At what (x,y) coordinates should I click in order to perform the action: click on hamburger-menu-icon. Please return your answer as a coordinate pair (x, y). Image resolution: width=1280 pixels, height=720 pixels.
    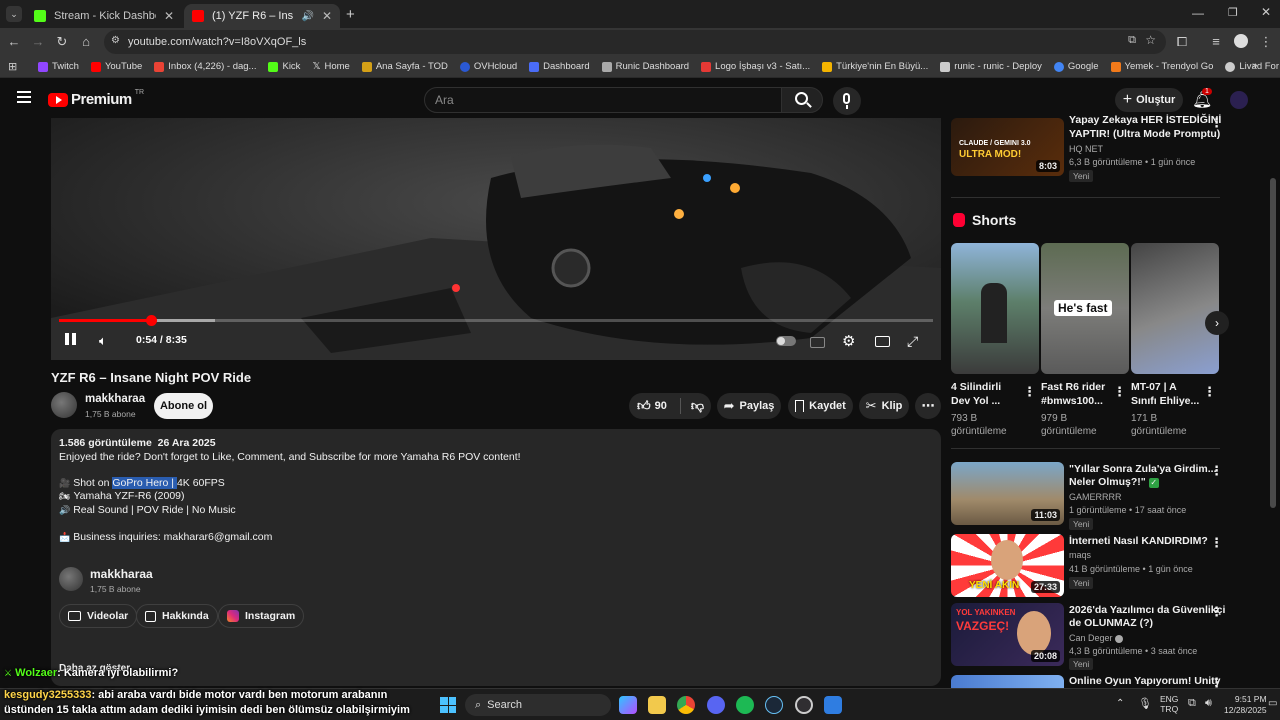
    Looking at the image, I should click on (24, 97).